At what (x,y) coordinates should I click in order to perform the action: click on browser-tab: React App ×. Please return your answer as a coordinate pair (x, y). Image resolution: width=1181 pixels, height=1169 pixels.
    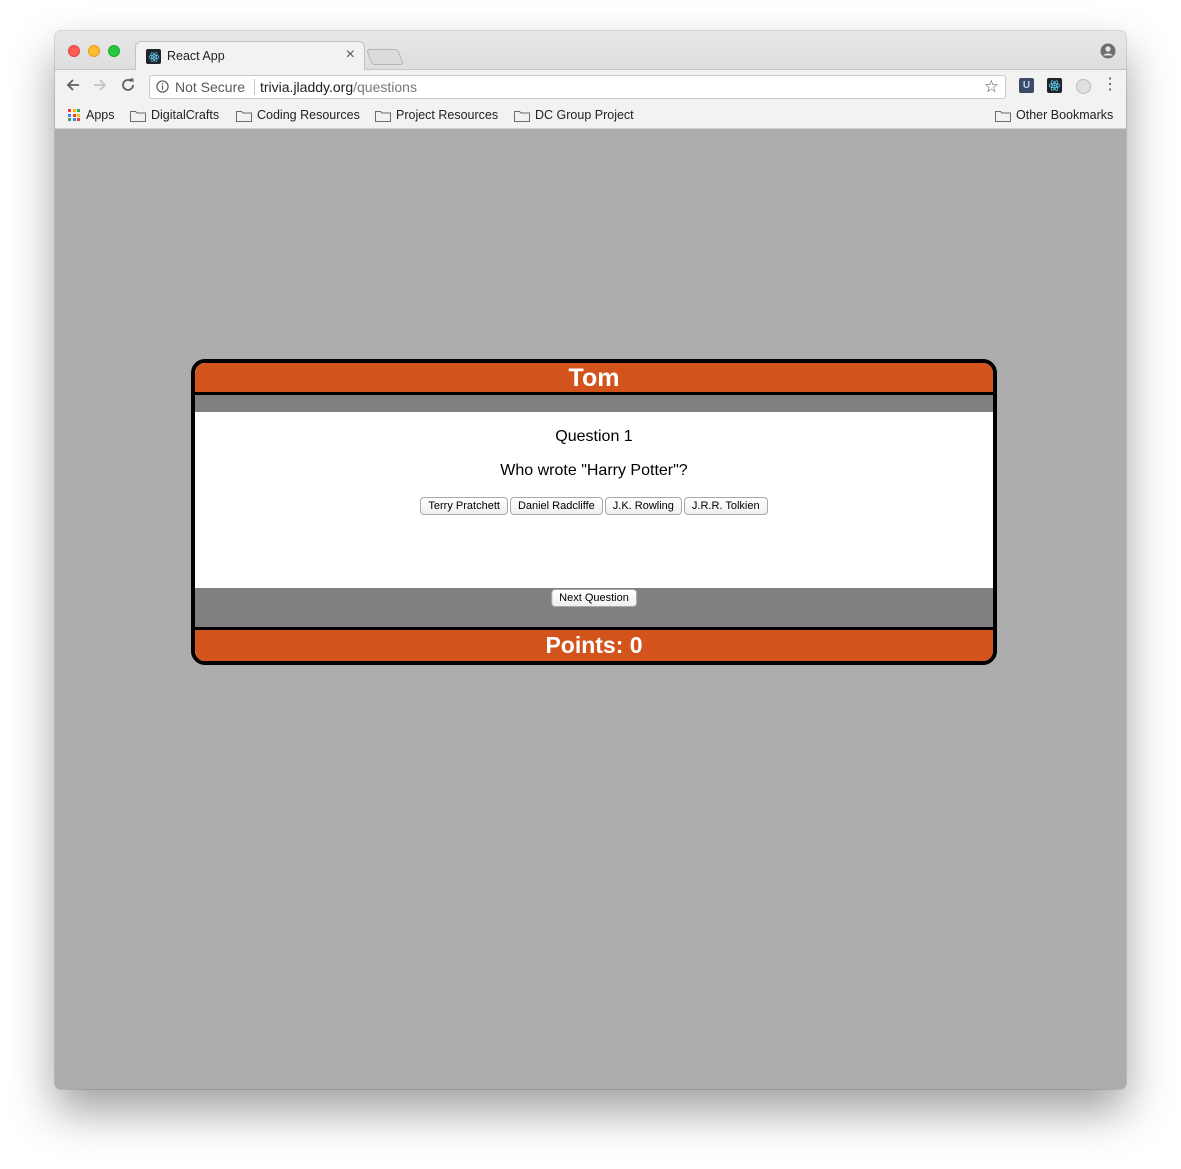
    Looking at the image, I should click on (250, 55).